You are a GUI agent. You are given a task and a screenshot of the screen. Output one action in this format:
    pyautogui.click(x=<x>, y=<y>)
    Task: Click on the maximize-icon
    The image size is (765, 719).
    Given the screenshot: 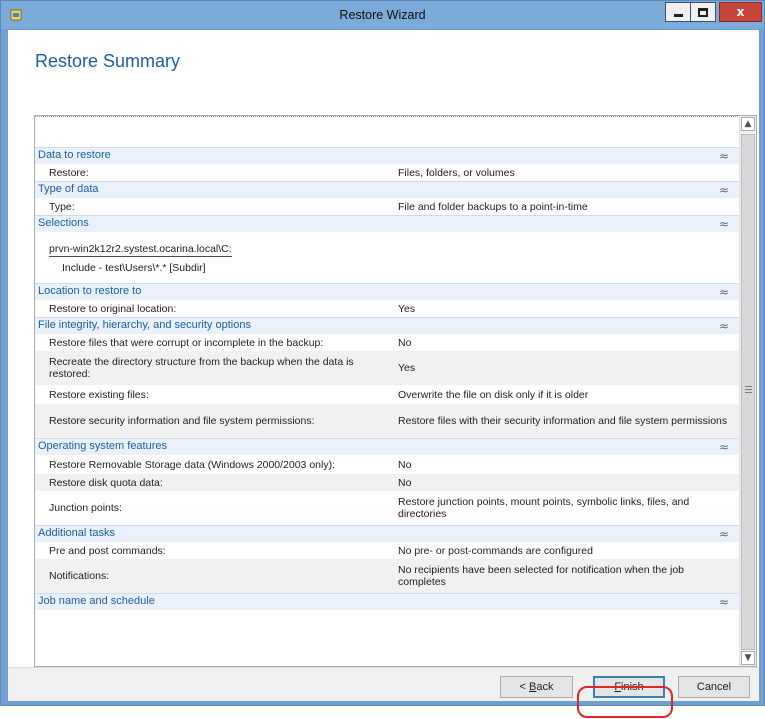 What is the action you would take?
    pyautogui.click(x=703, y=12)
    